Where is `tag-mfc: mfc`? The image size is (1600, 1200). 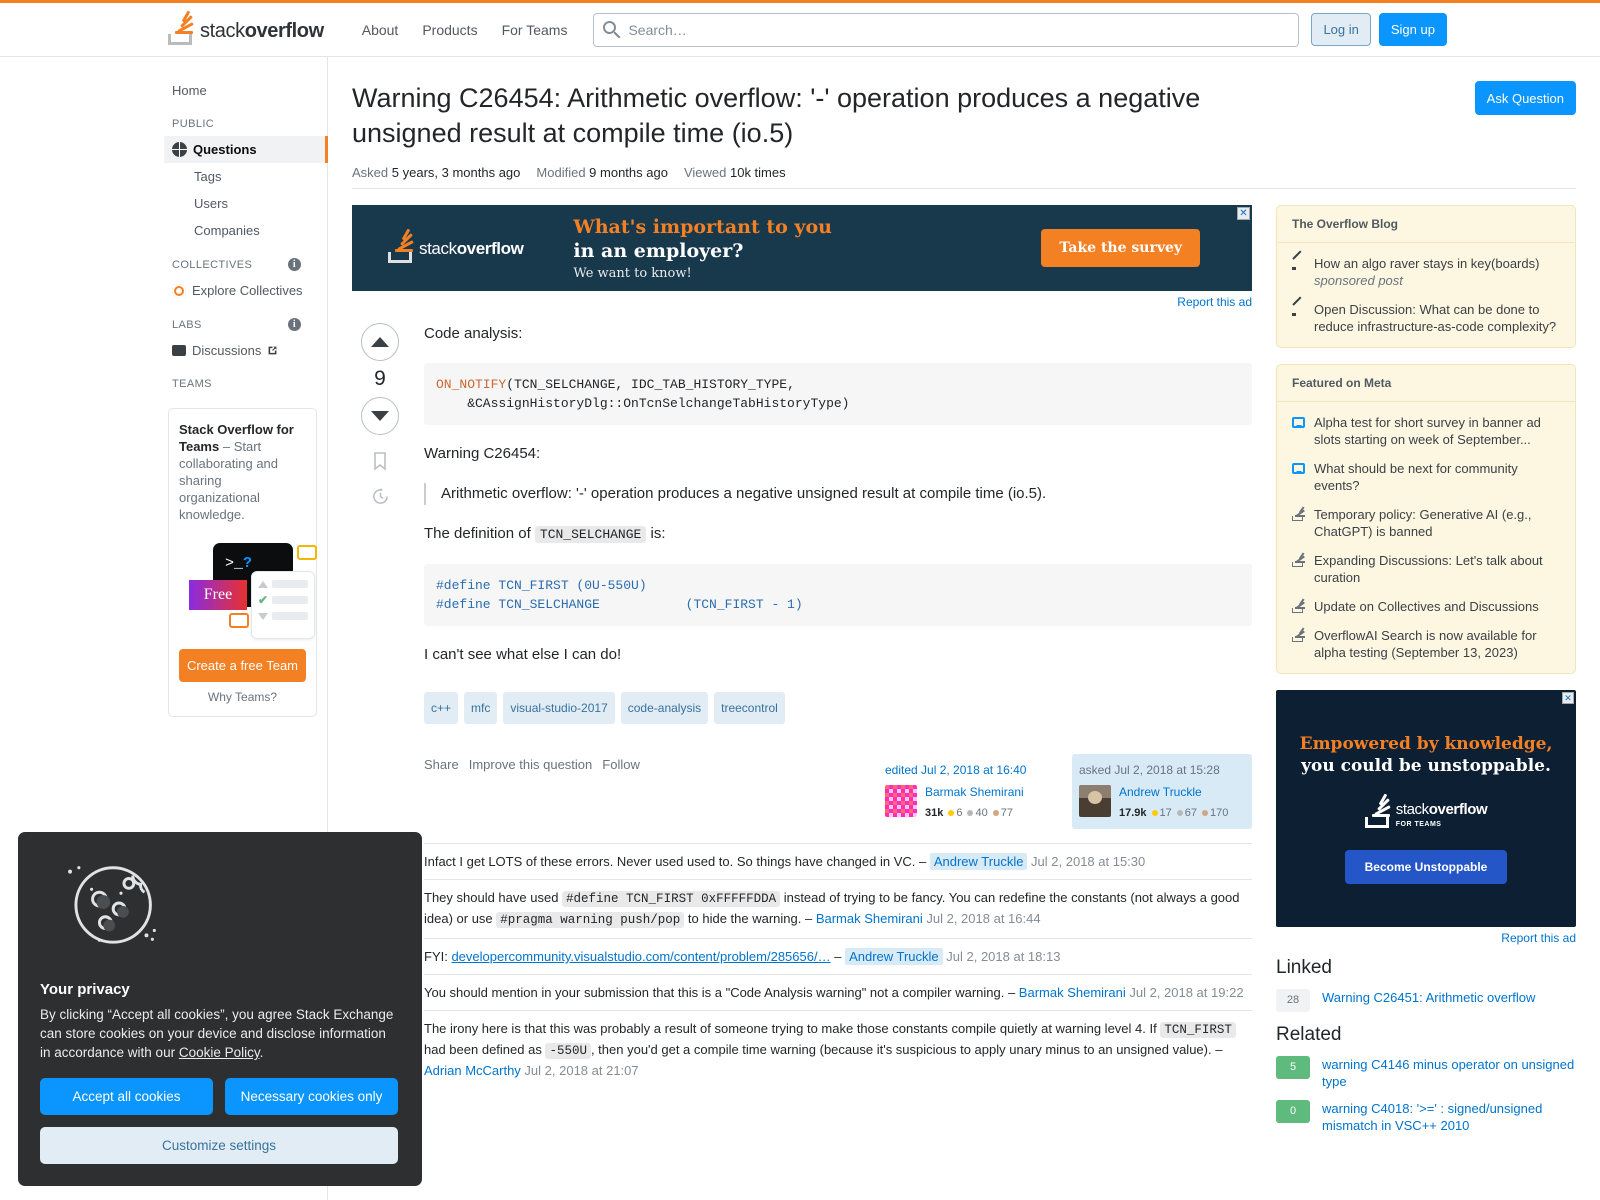
tag-mfc: mfc is located at coordinates (481, 708).